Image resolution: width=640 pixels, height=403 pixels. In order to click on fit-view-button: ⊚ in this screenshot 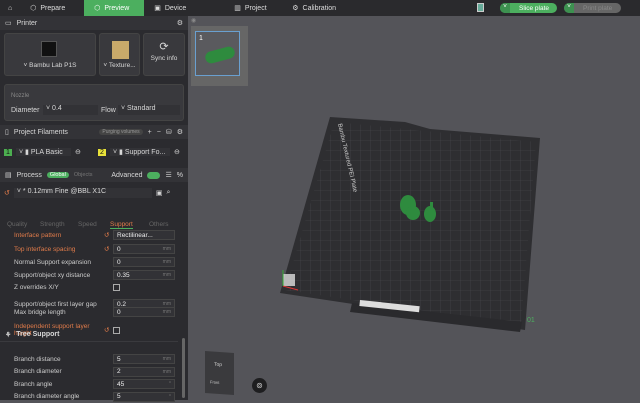, I will do `click(259, 385)`.